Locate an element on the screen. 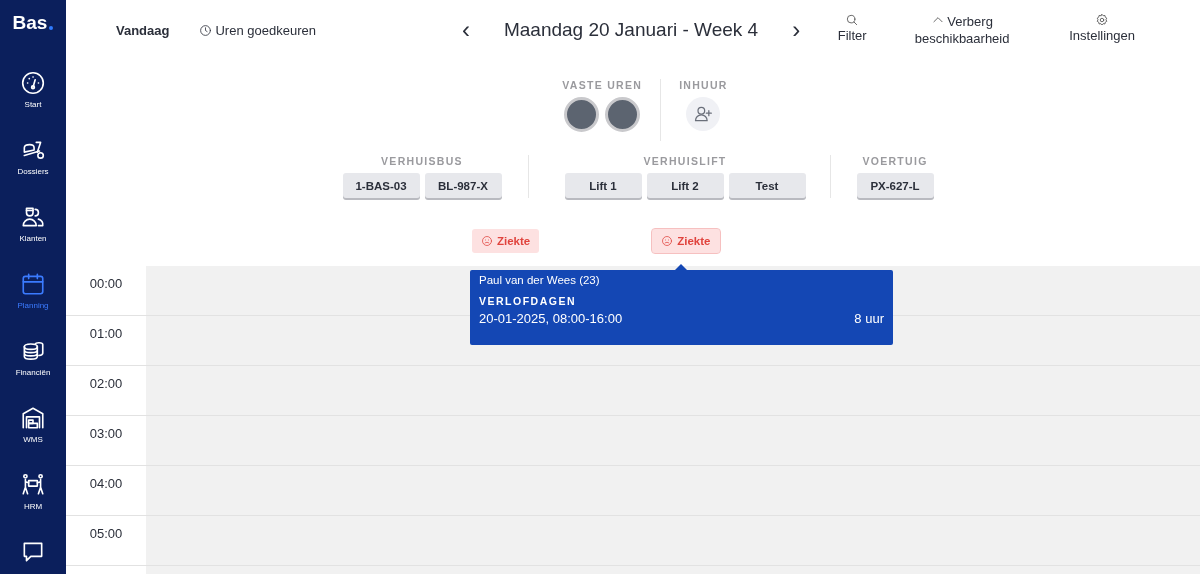 This screenshot has width=1200, height=574. group-heading: VERHUISLIFT is located at coordinates (685, 161).